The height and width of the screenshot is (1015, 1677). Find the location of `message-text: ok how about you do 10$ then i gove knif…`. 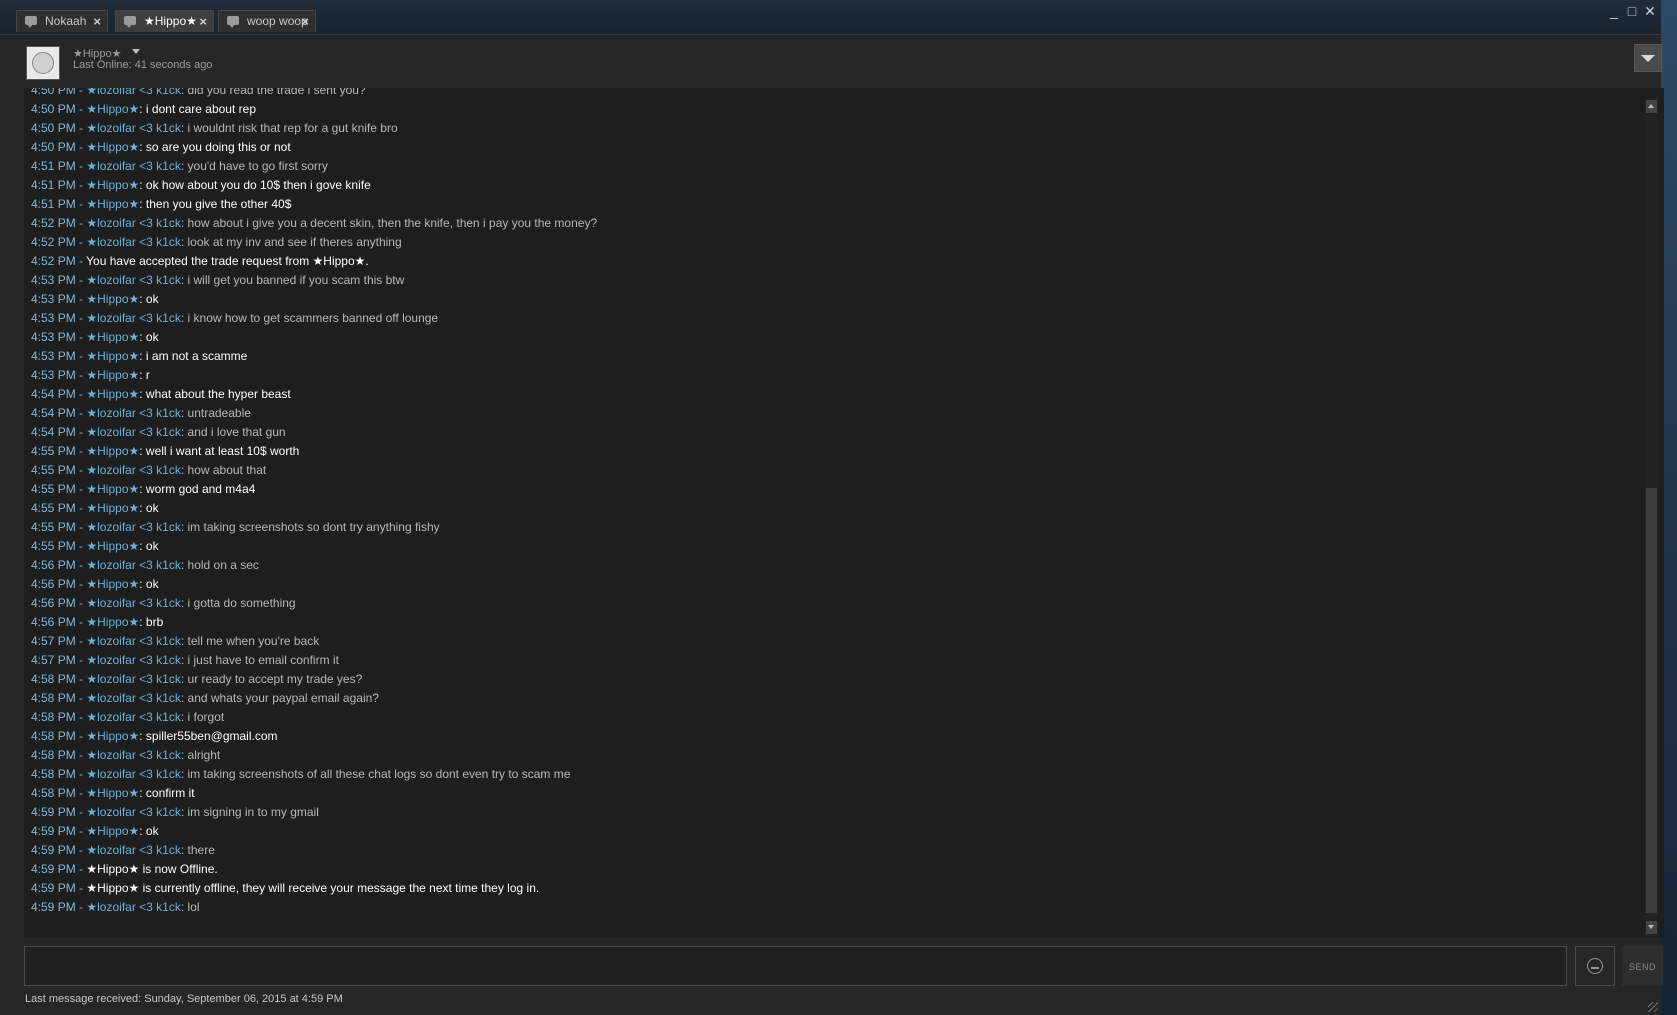

message-text: ok how about you do 10$ then i gove knif… is located at coordinates (258, 185).